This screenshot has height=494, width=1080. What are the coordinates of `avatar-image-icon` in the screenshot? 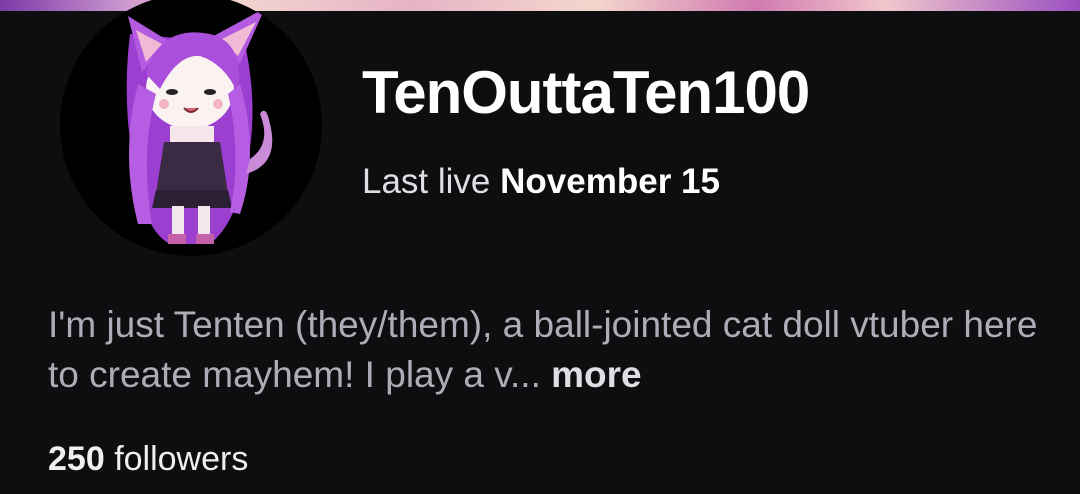 It's located at (199, 126).